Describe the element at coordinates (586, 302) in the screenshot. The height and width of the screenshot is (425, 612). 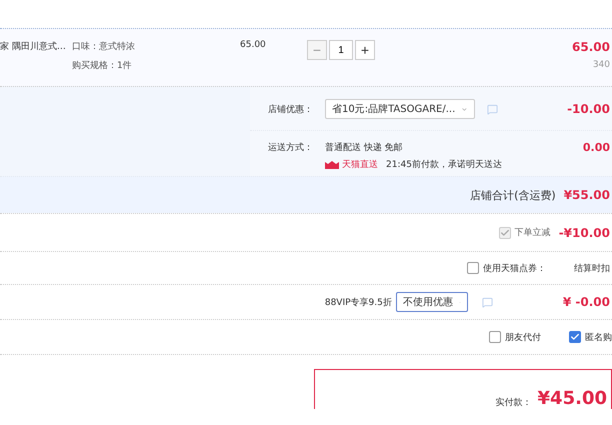
I see `option-amount: ¥ -0.00` at that location.